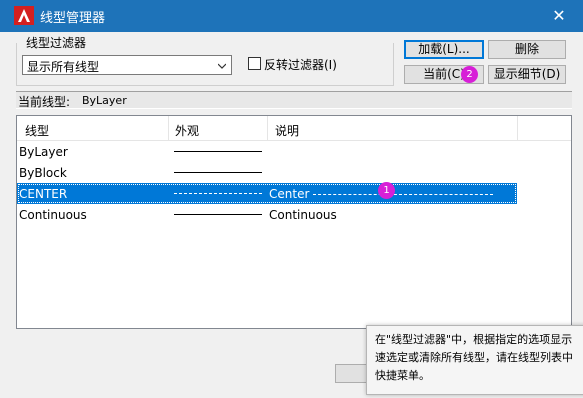  What do you see at coordinates (73, 18) in the screenshot?
I see `window-title: 线型管理器` at bounding box center [73, 18].